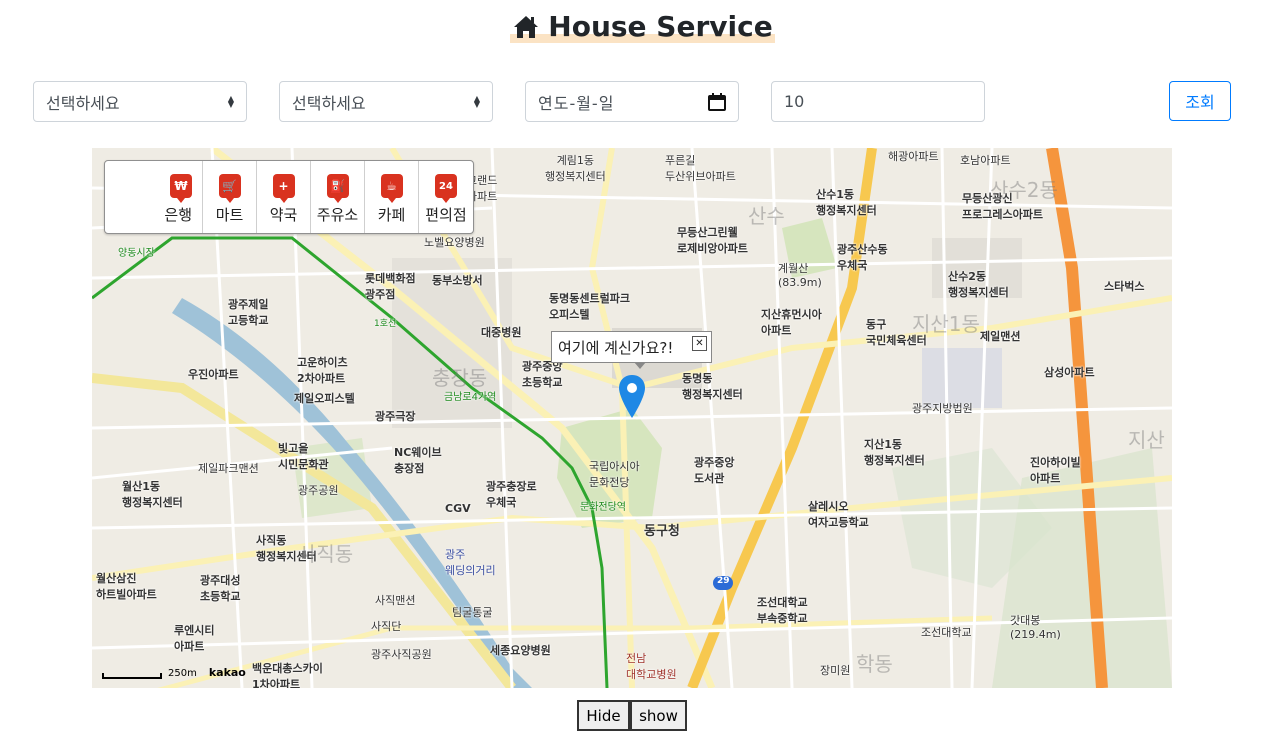 The height and width of the screenshot is (751, 1285). I want to click on count-input-value: 10, so click(794, 101).